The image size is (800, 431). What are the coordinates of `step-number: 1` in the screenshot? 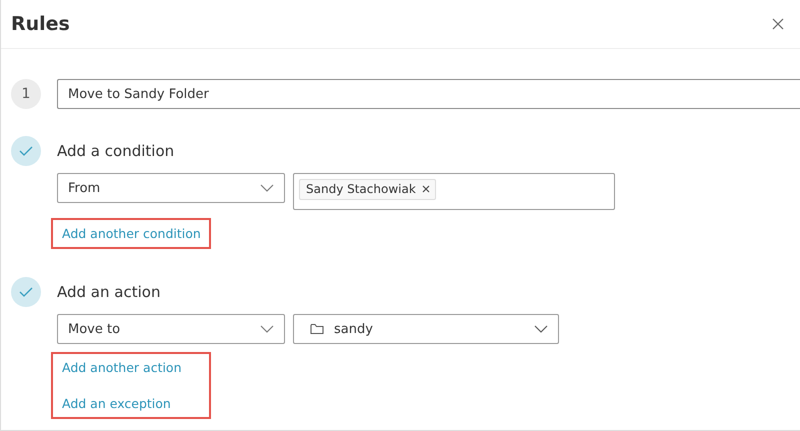 It's located at (26, 94).